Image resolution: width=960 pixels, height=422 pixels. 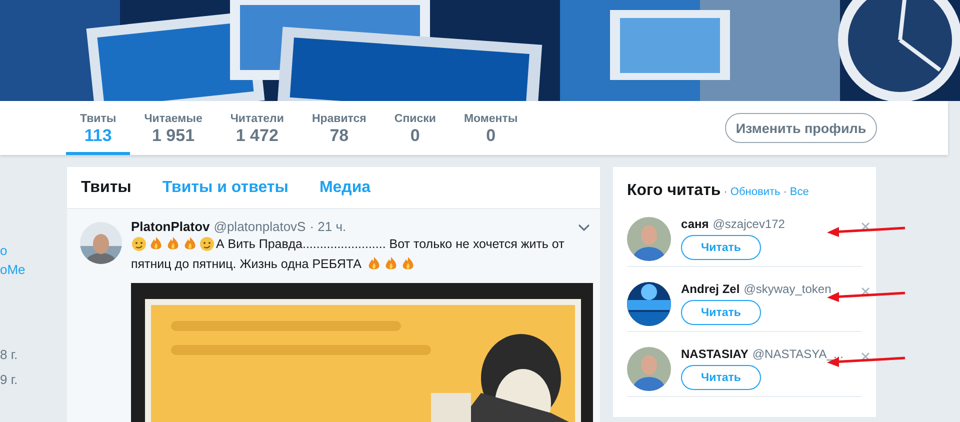 I want to click on edit-profile-button: Изменить профиль, so click(x=801, y=128).